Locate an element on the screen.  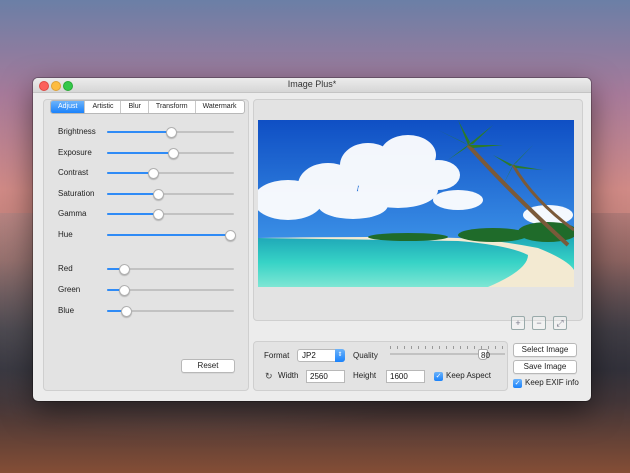
reset-button: Reset is located at coordinates (208, 366).